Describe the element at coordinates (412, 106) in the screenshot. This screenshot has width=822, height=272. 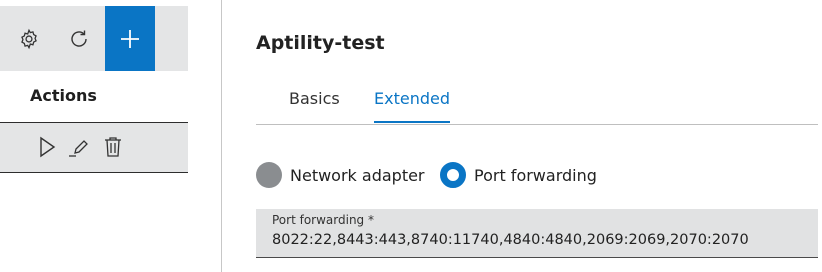
I see `tab-extended: Extended` at that location.